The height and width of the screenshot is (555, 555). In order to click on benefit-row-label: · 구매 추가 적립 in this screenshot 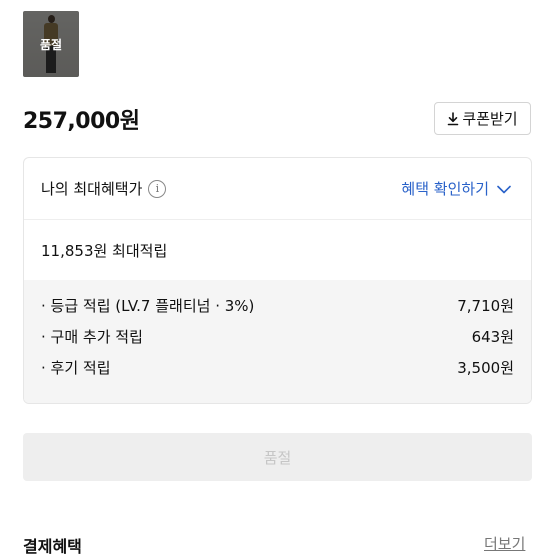, I will do `click(92, 337)`.